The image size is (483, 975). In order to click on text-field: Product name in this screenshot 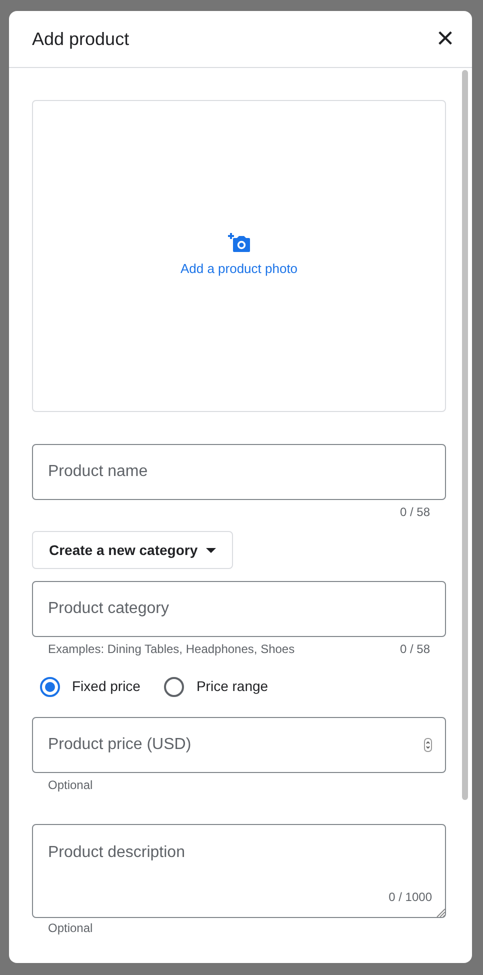, I will do `click(239, 472)`.